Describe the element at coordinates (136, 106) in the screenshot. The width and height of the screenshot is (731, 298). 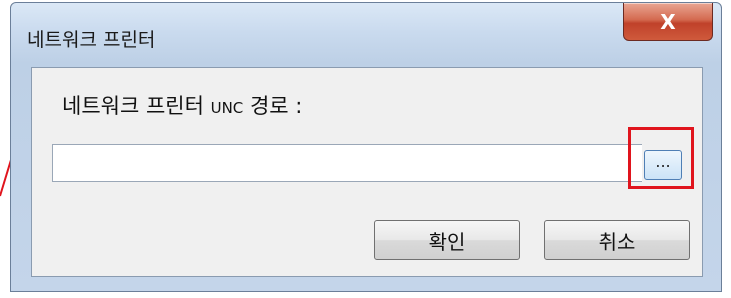
I see `unc-path-label-prefix: 네트워크 프린터` at that location.